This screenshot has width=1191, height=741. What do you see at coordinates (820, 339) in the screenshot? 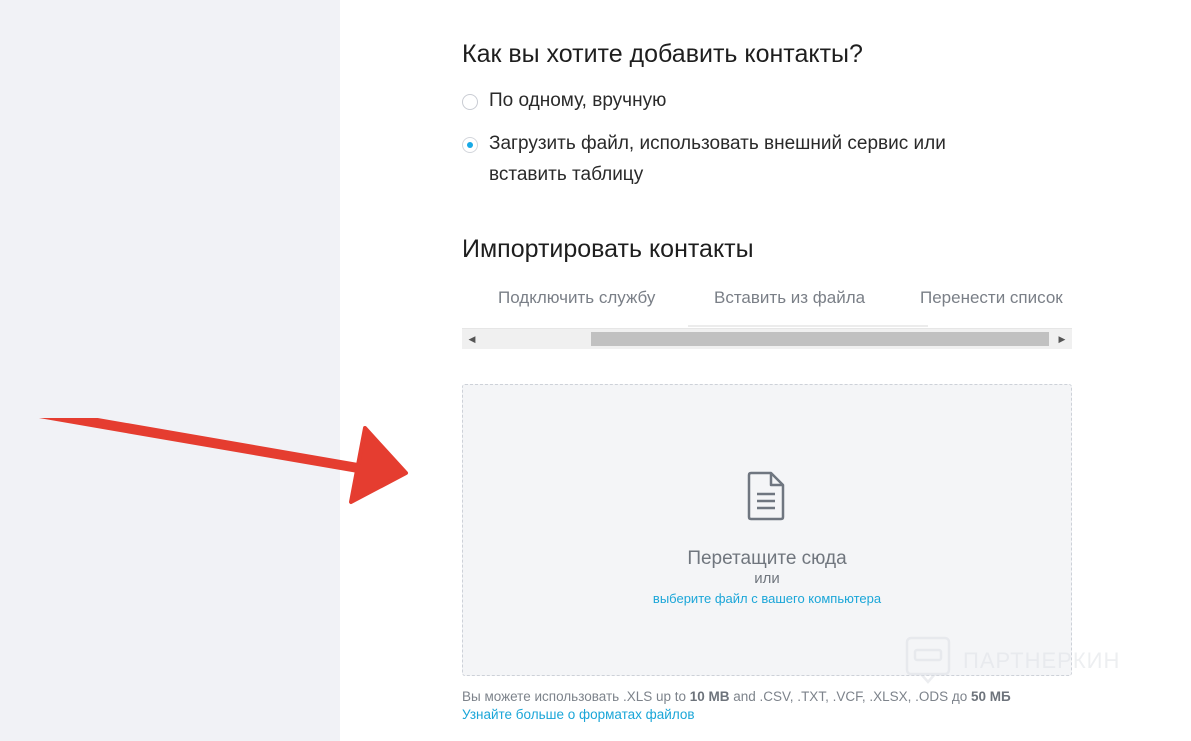
I see `scrollbar-thumb` at bounding box center [820, 339].